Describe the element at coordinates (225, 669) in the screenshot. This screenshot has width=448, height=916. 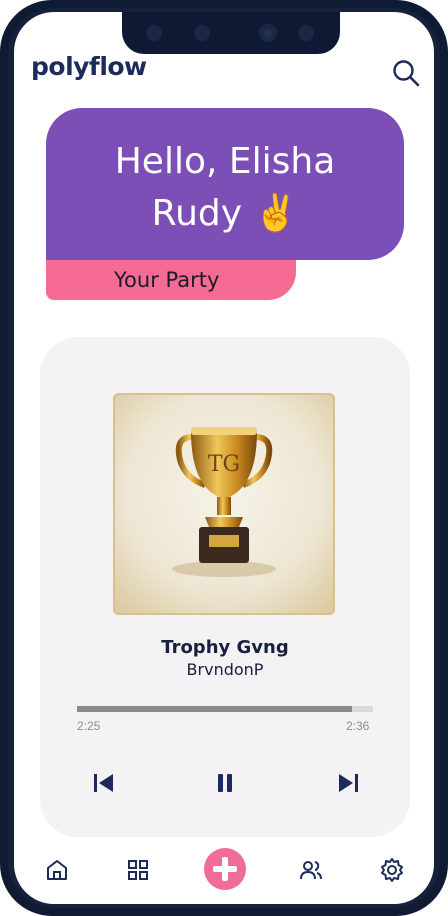
I see `track-artist: BrvndonP` at that location.